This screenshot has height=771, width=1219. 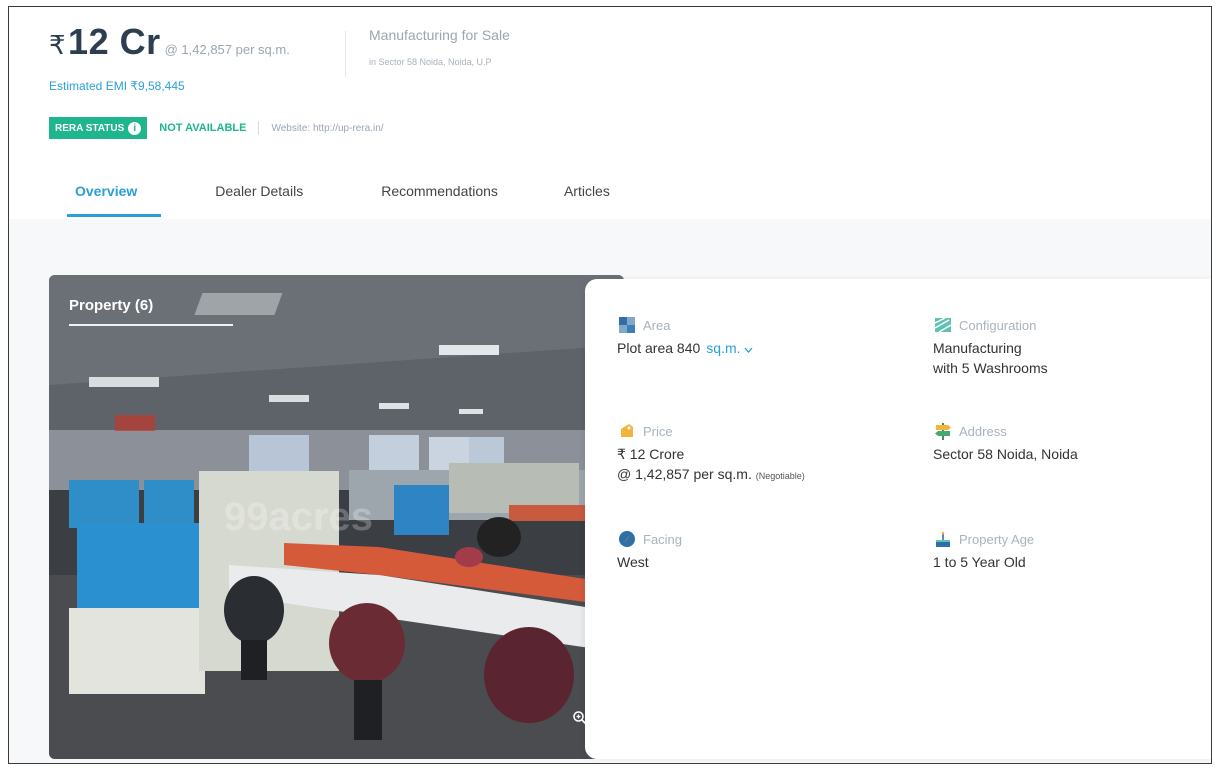 I want to click on rera-website-link: Website: http://up-rera.in/, so click(x=327, y=128).